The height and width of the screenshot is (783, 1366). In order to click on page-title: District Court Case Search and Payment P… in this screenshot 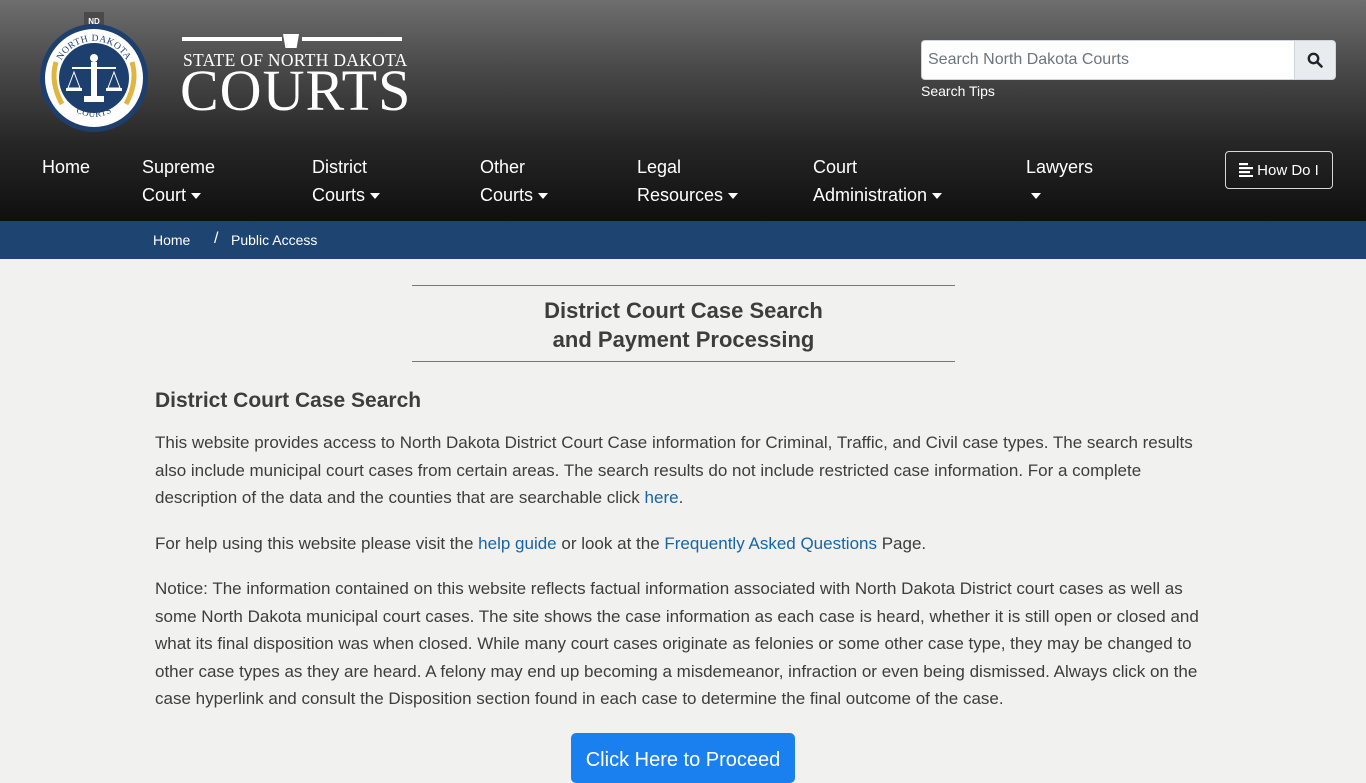, I will do `click(683, 323)`.